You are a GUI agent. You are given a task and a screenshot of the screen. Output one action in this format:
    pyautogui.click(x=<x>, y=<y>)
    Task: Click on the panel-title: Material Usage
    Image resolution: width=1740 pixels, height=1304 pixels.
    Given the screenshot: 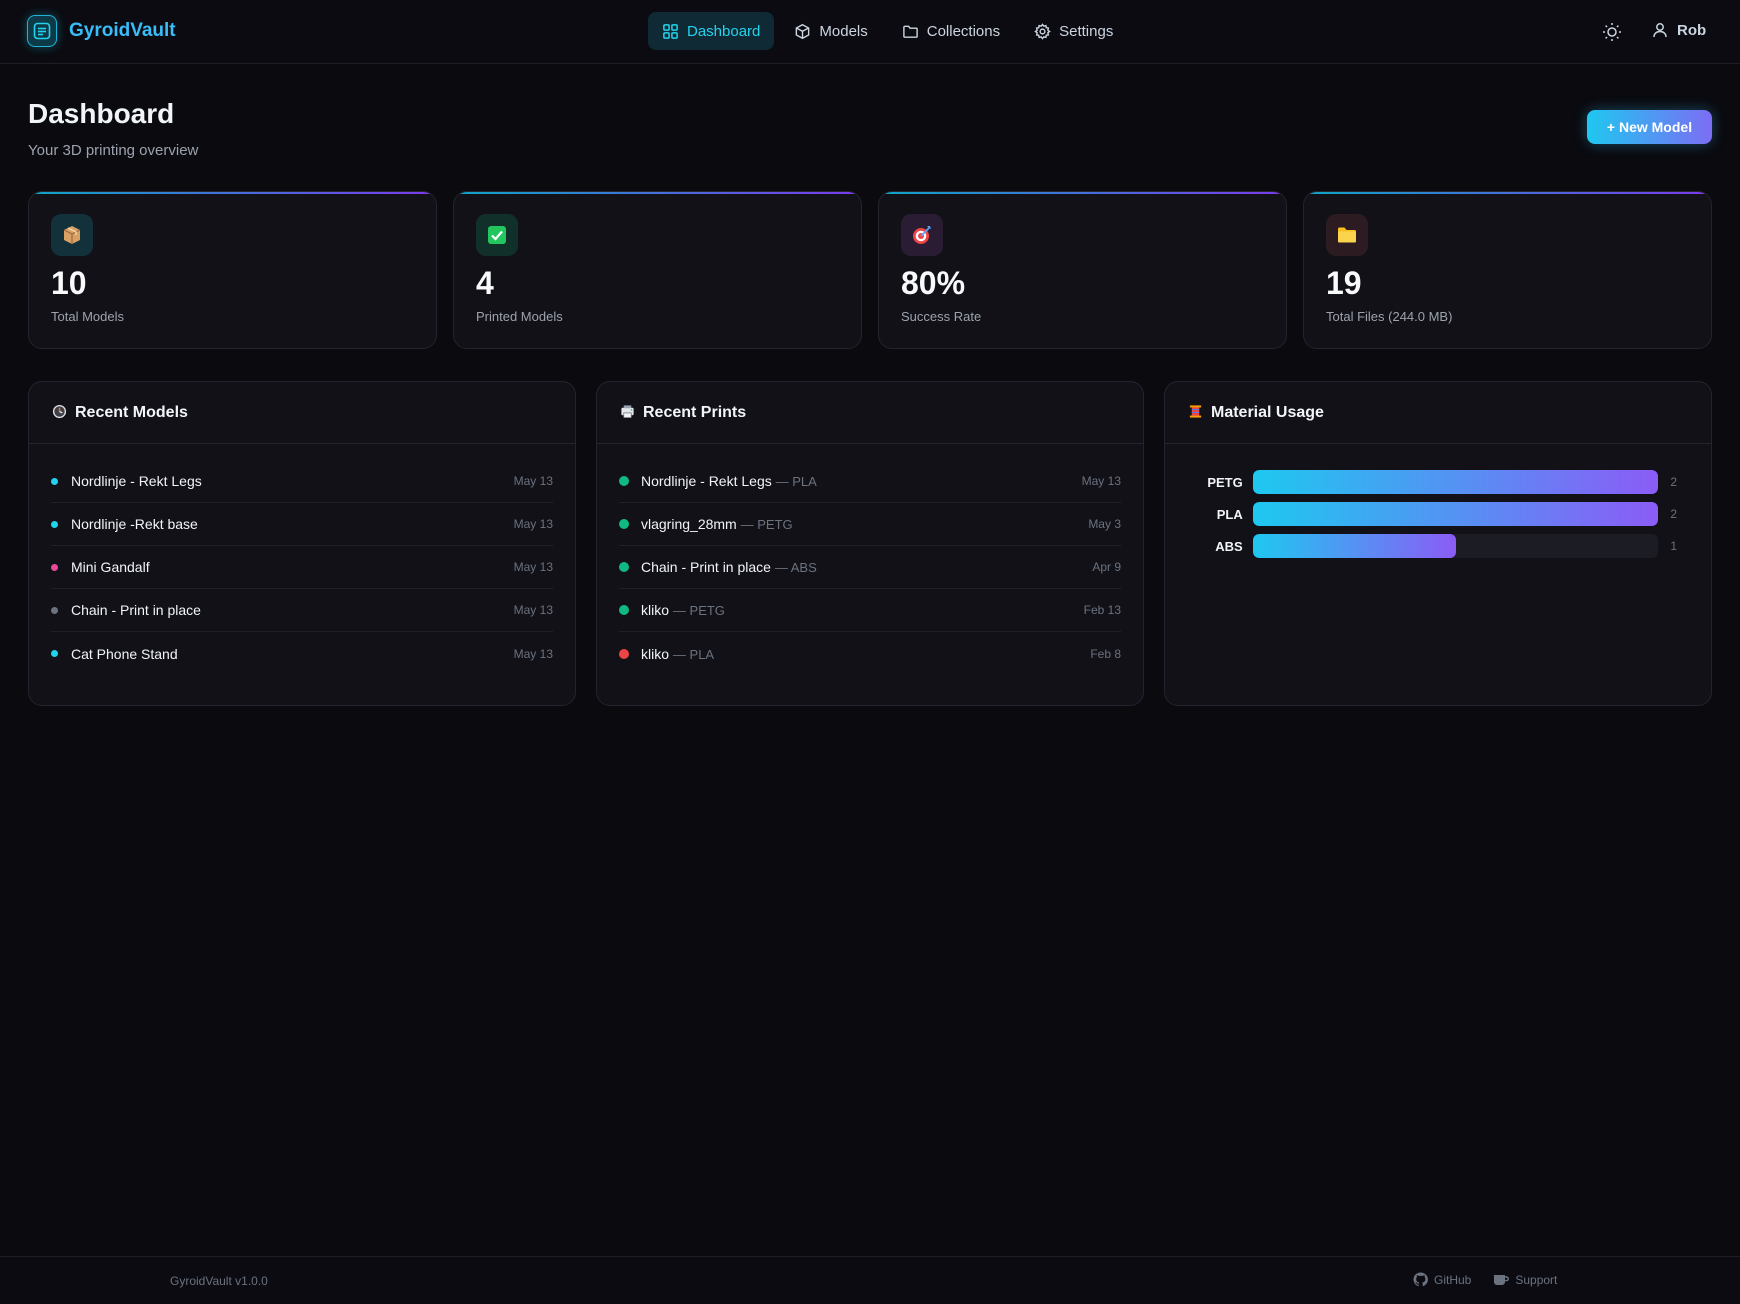 What is the action you would take?
    pyautogui.click(x=1267, y=412)
    